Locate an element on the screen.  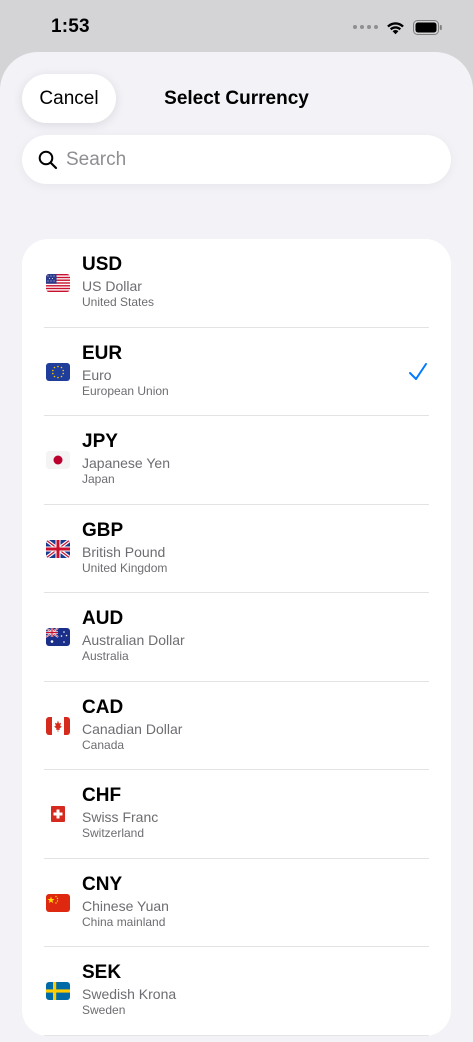
status-icons is located at coordinates (398, 27).